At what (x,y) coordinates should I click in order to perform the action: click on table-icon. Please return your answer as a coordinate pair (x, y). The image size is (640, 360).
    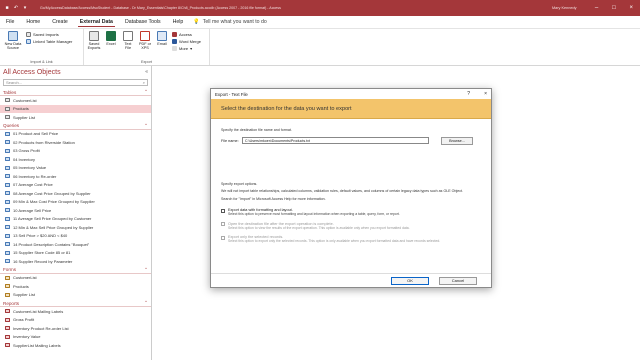
    Looking at the image, I should click on (7, 108).